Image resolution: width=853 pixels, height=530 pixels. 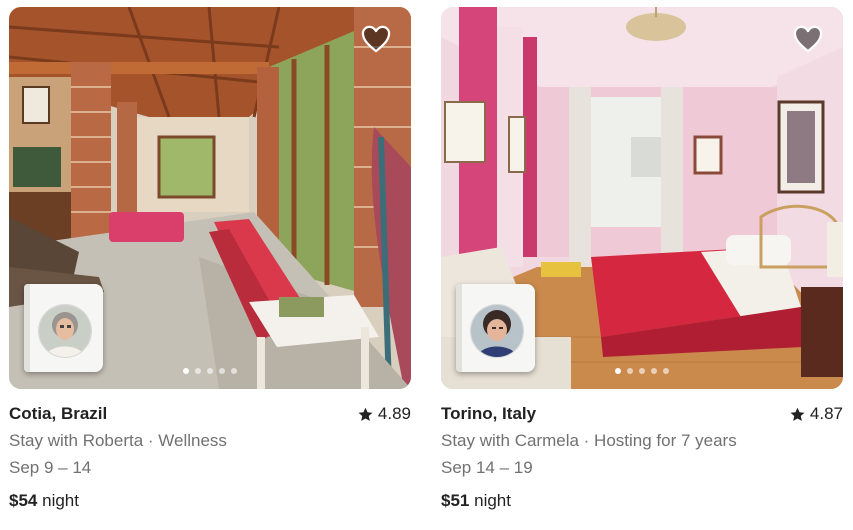 What do you see at coordinates (23, 500) in the screenshot?
I see `price-amount: $54` at bounding box center [23, 500].